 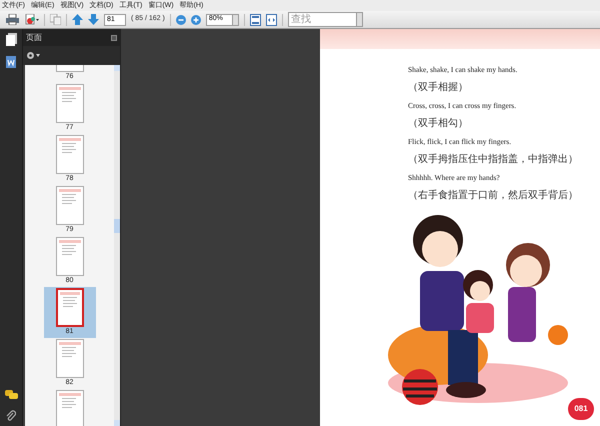 What do you see at coordinates (114, 37) in the screenshot?
I see `panel-menu-button` at bounding box center [114, 37].